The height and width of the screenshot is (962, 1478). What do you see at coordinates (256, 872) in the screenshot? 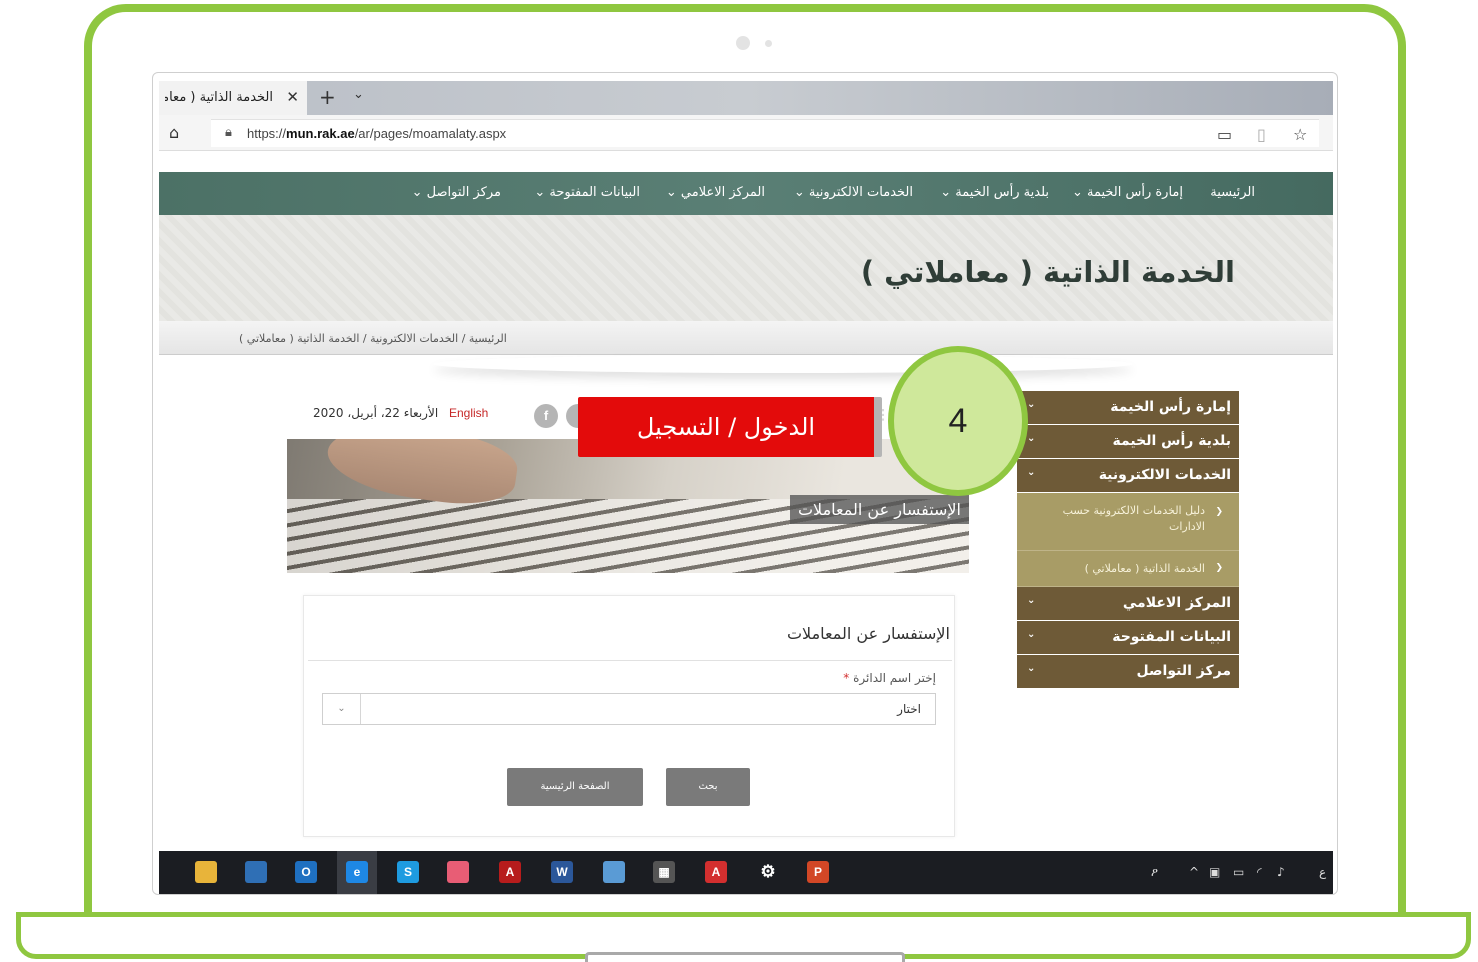
I see `vpn-icon` at bounding box center [256, 872].